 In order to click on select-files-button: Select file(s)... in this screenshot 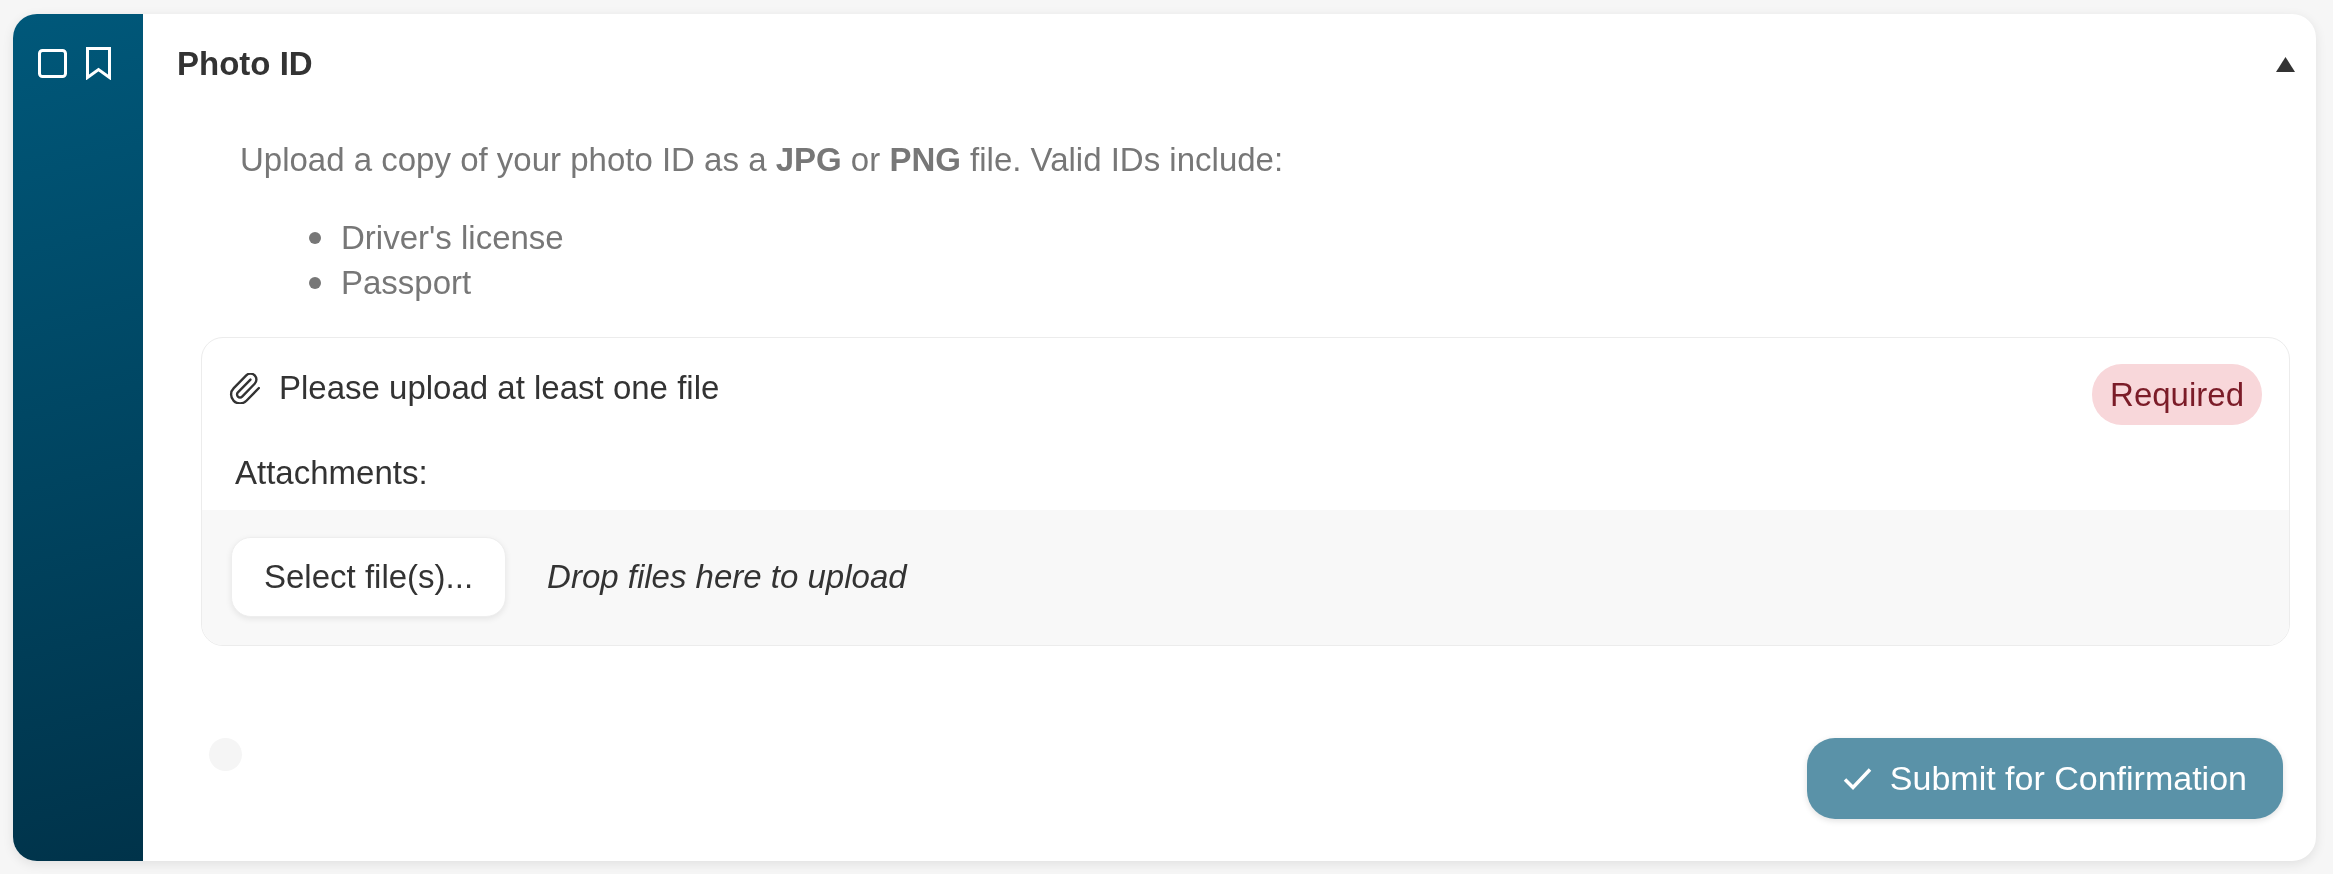, I will do `click(369, 577)`.